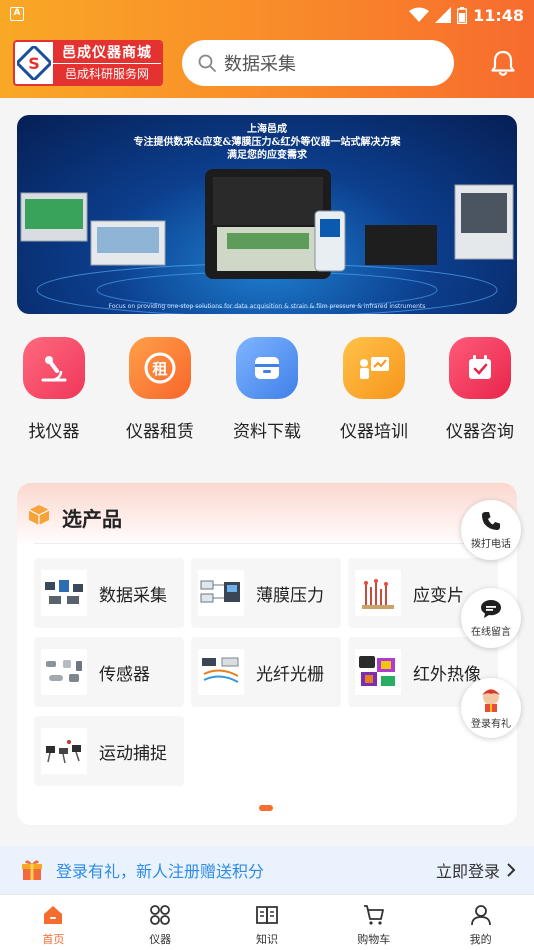  Describe the element at coordinates (290, 595) in the screenshot. I see `product-label: 薄膜压力` at that location.